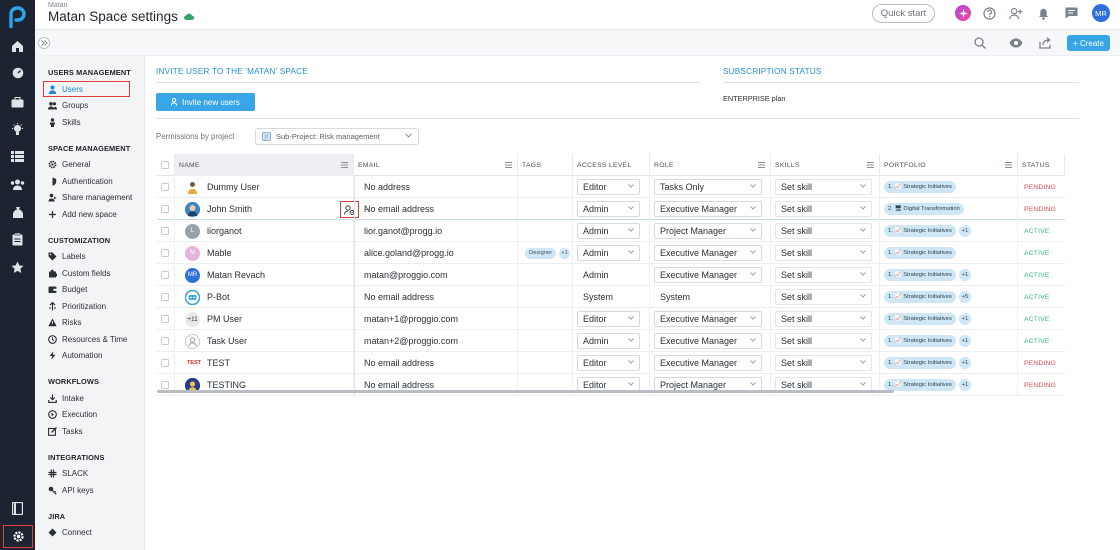 This screenshot has width=1120, height=550. Describe the element at coordinates (224, 231) in the screenshot. I see `user-name: liorganot` at that location.